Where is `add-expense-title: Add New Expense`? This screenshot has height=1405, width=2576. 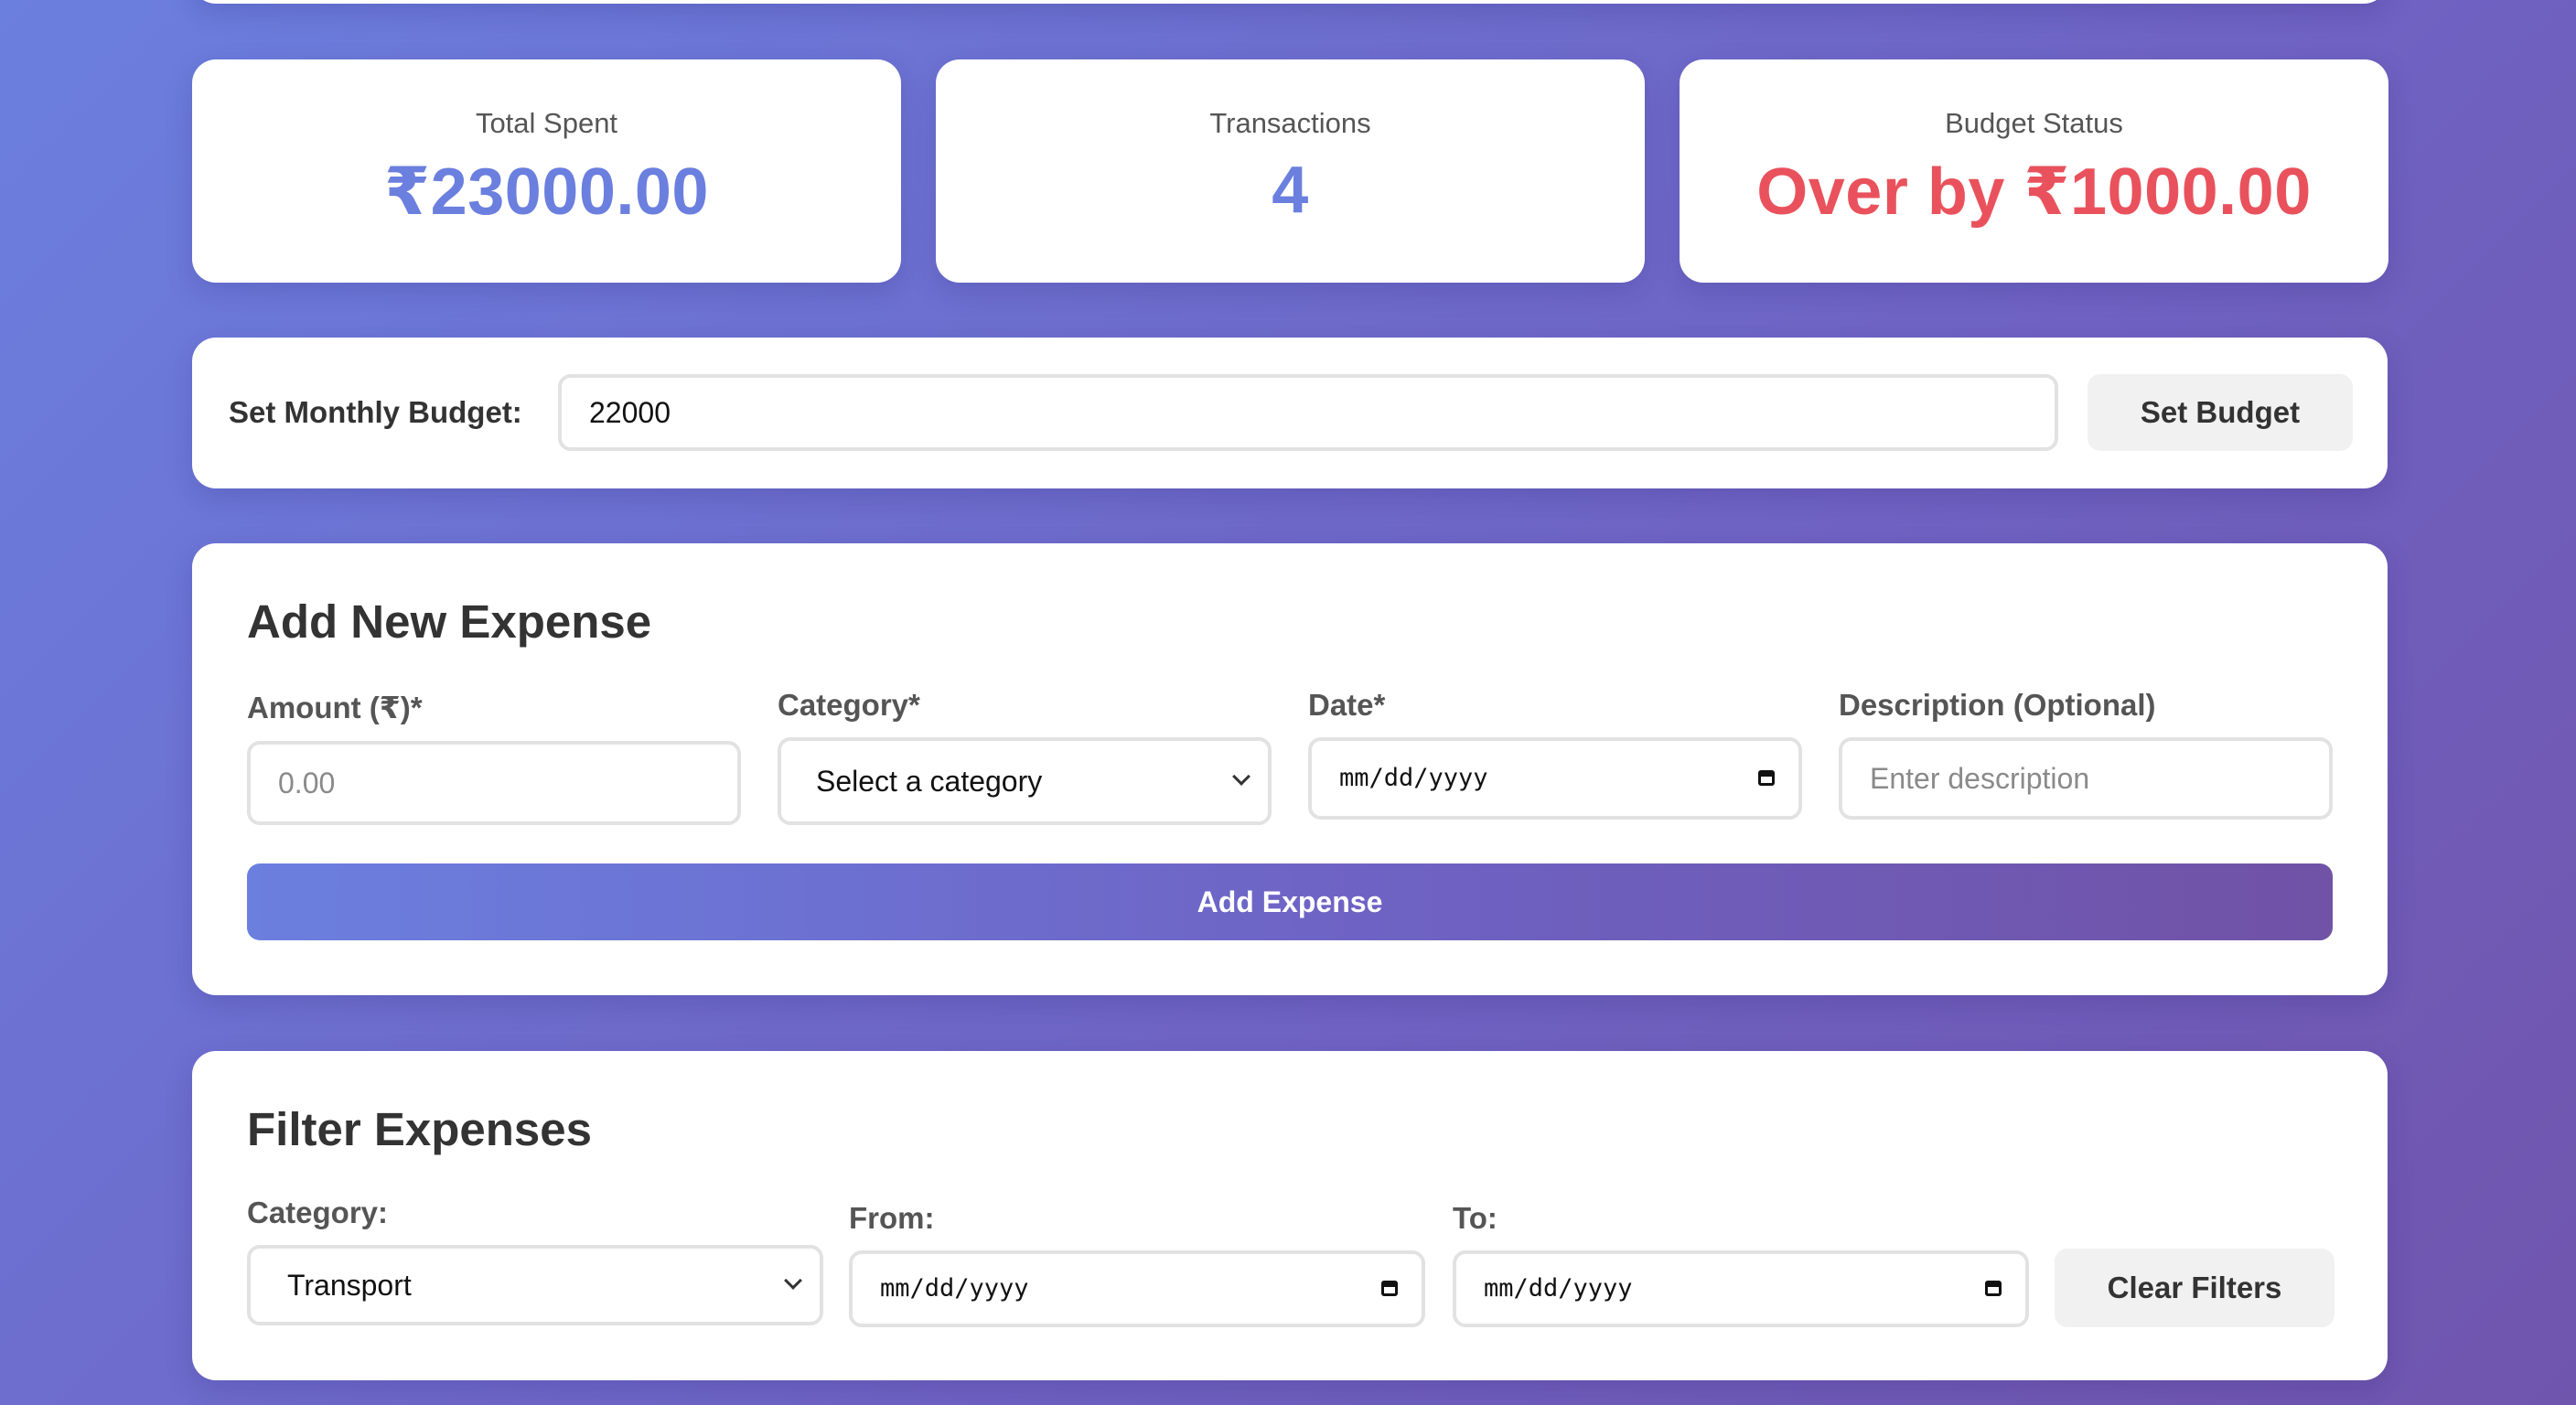
add-expense-title: Add New Expense is located at coordinates (449, 621).